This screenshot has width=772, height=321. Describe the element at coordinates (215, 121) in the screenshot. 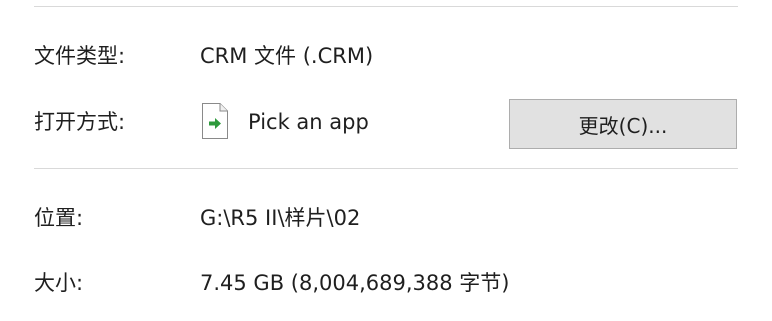

I see `file-green-arrow-icon` at that location.